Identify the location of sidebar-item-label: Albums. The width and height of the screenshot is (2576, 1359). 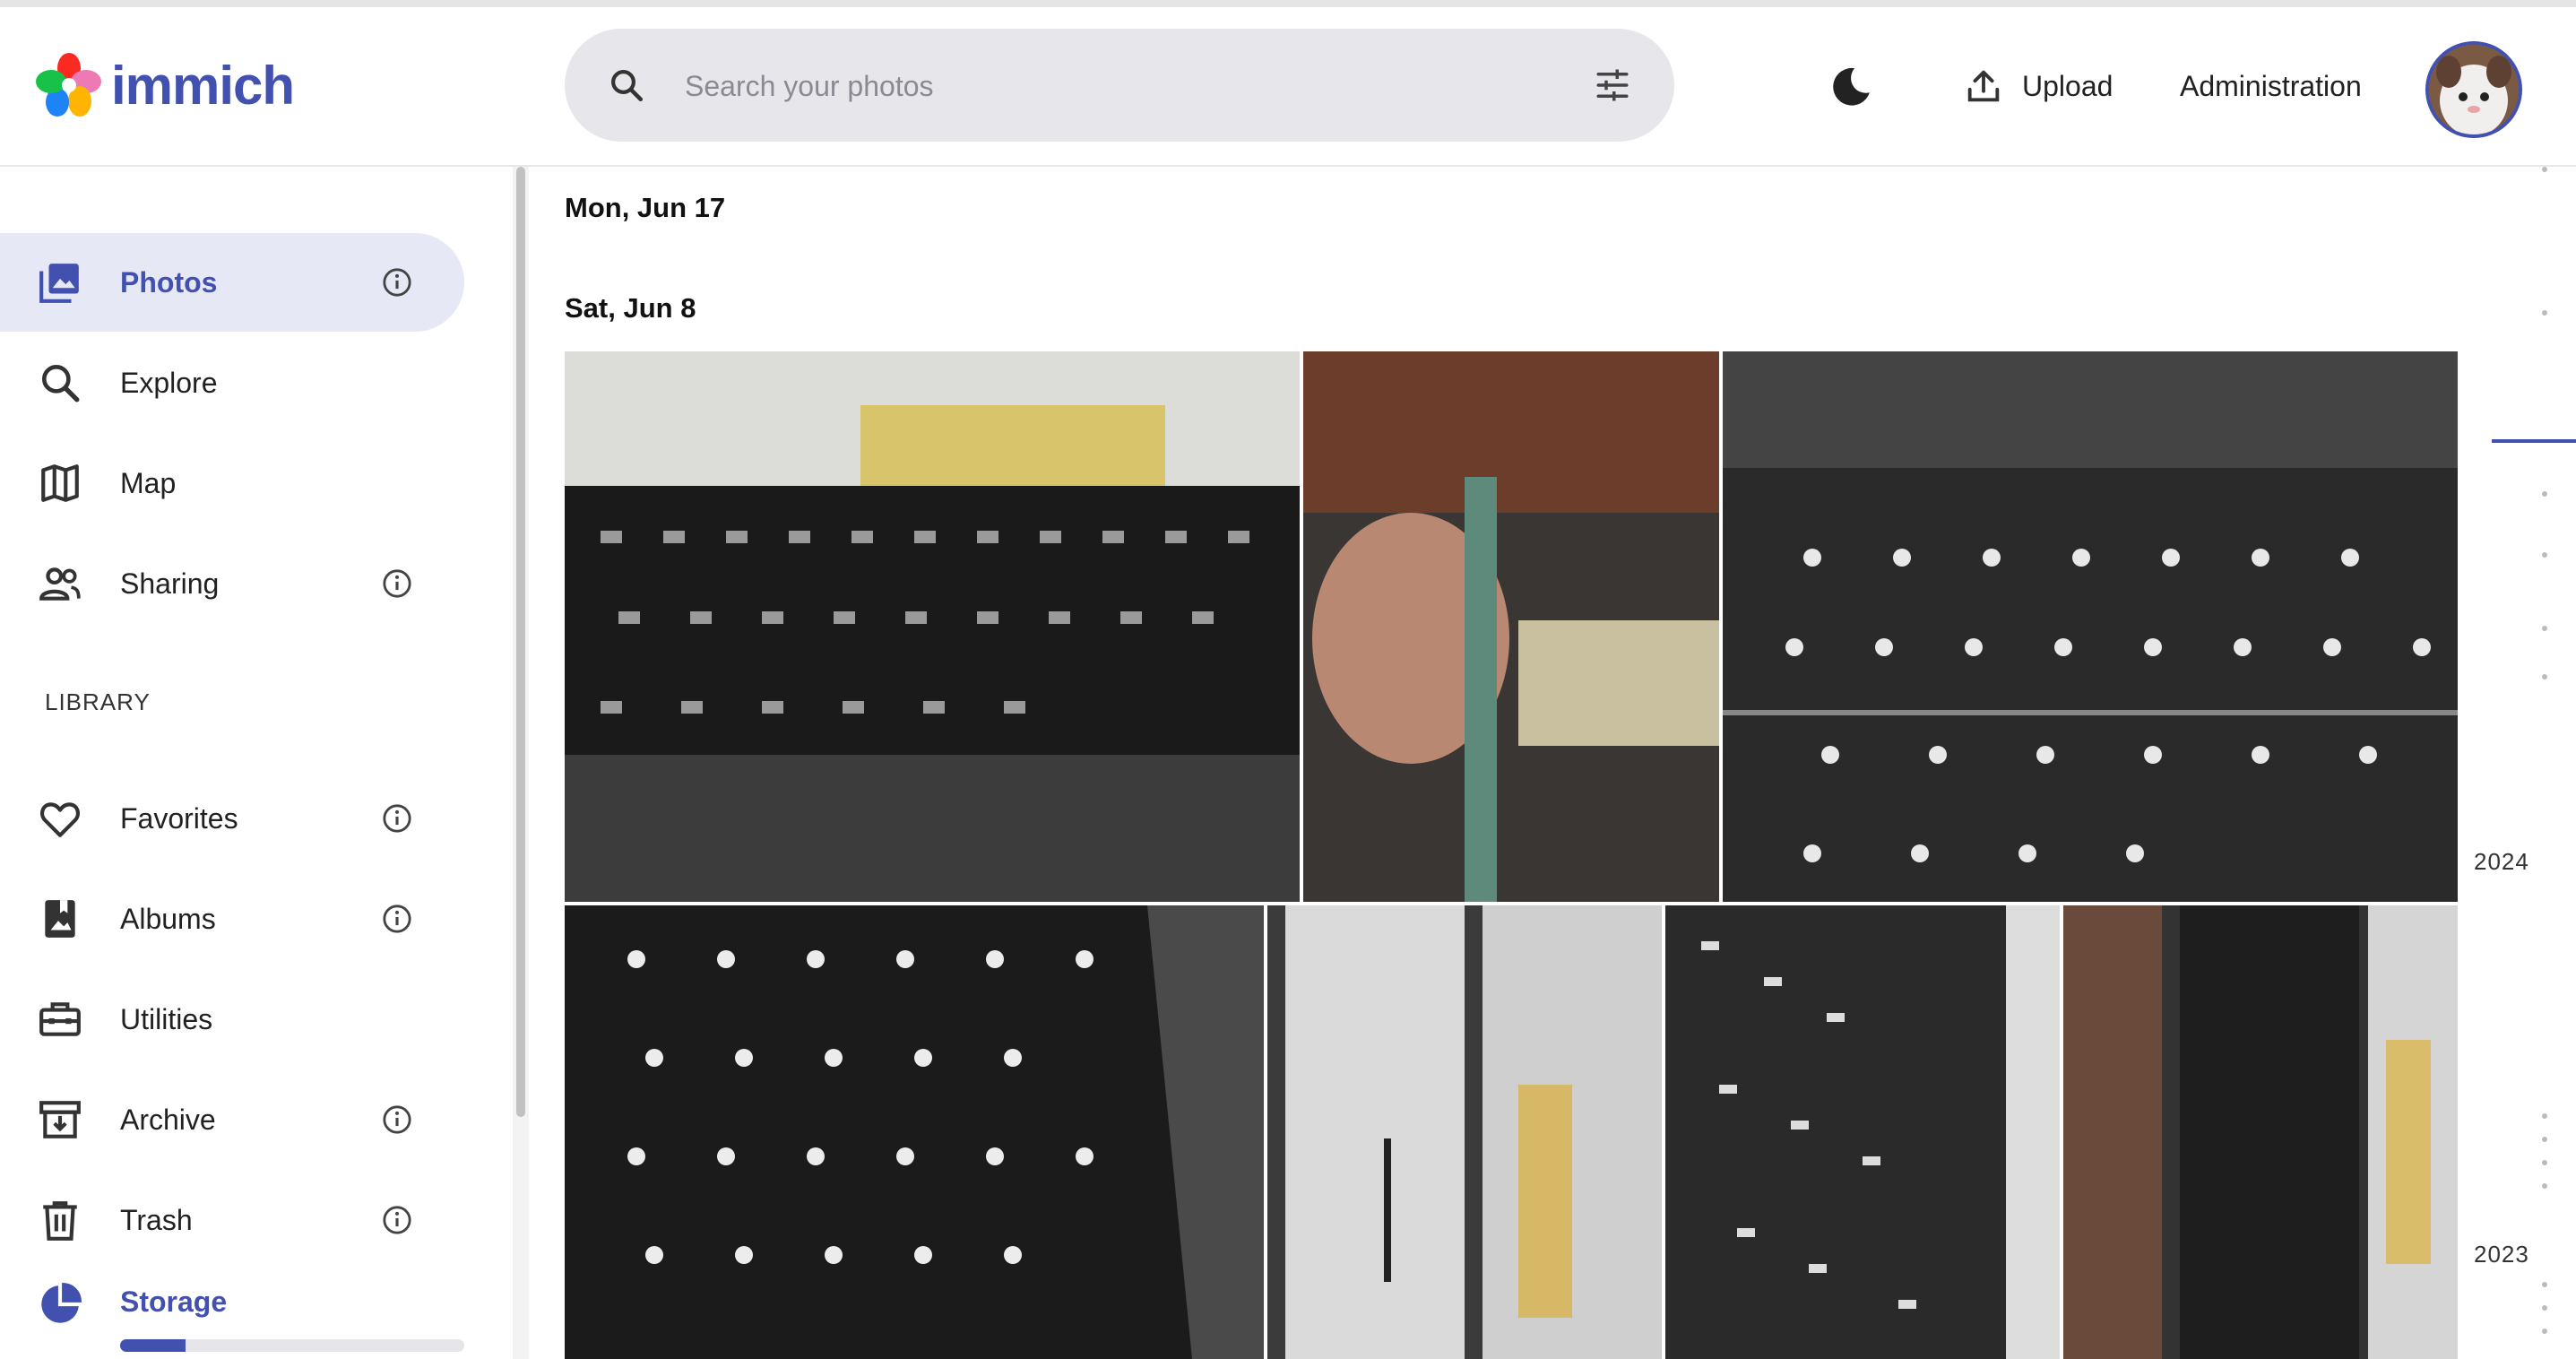
(168, 919).